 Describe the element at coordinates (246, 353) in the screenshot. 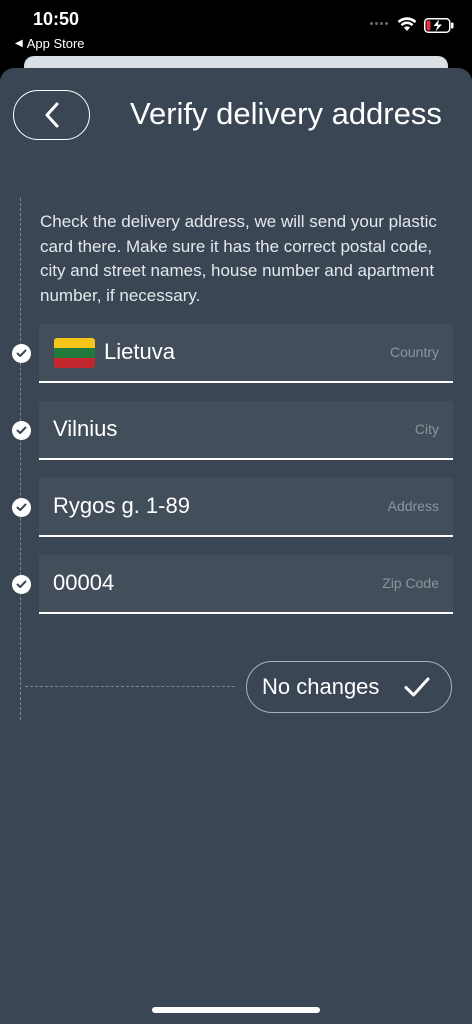

I see `country-field: Lietuva Country` at that location.